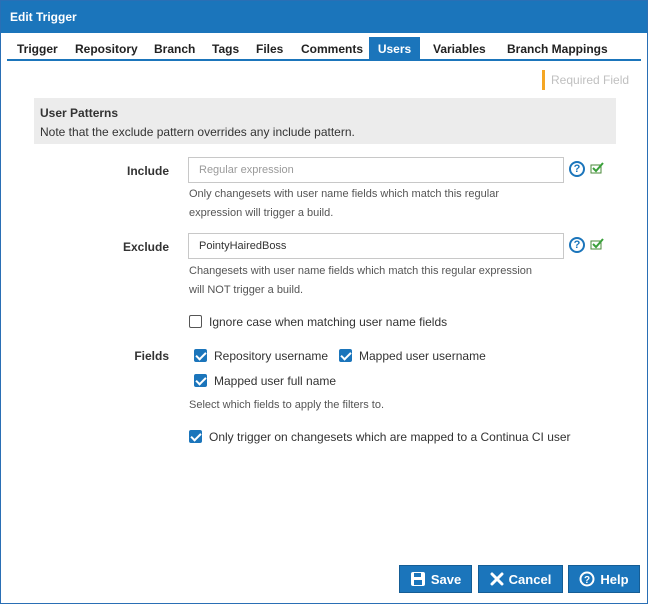 The image size is (648, 604). I want to click on fields-label: Fields, so click(151, 356).